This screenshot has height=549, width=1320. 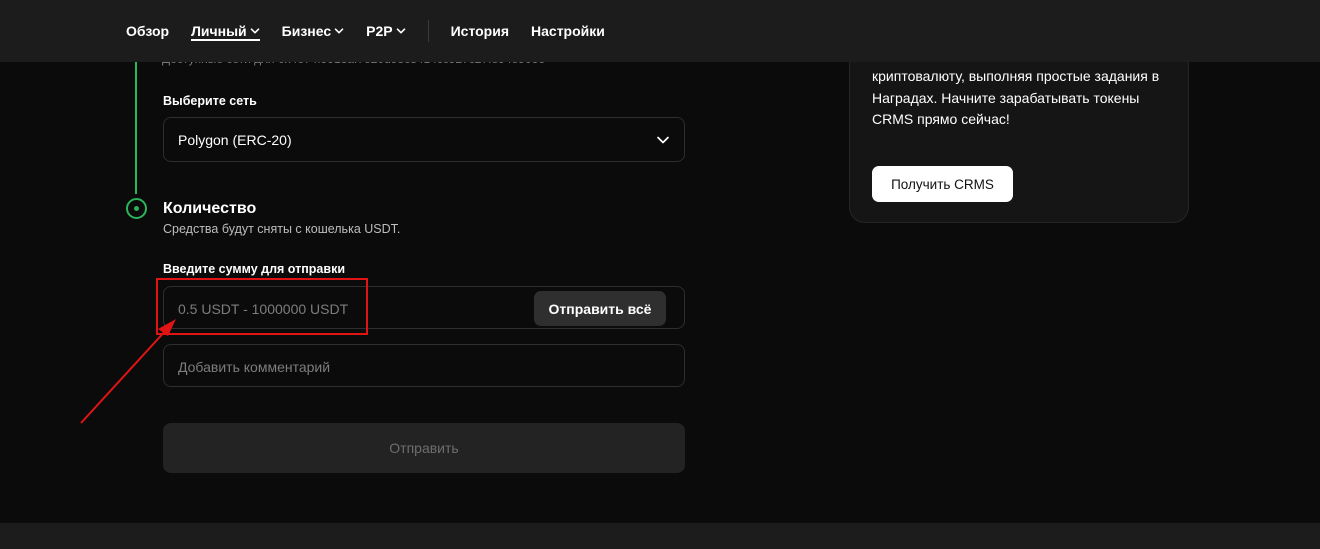 What do you see at coordinates (254, 269) in the screenshot?
I see `amount-label: Введите сумму для отправки` at bounding box center [254, 269].